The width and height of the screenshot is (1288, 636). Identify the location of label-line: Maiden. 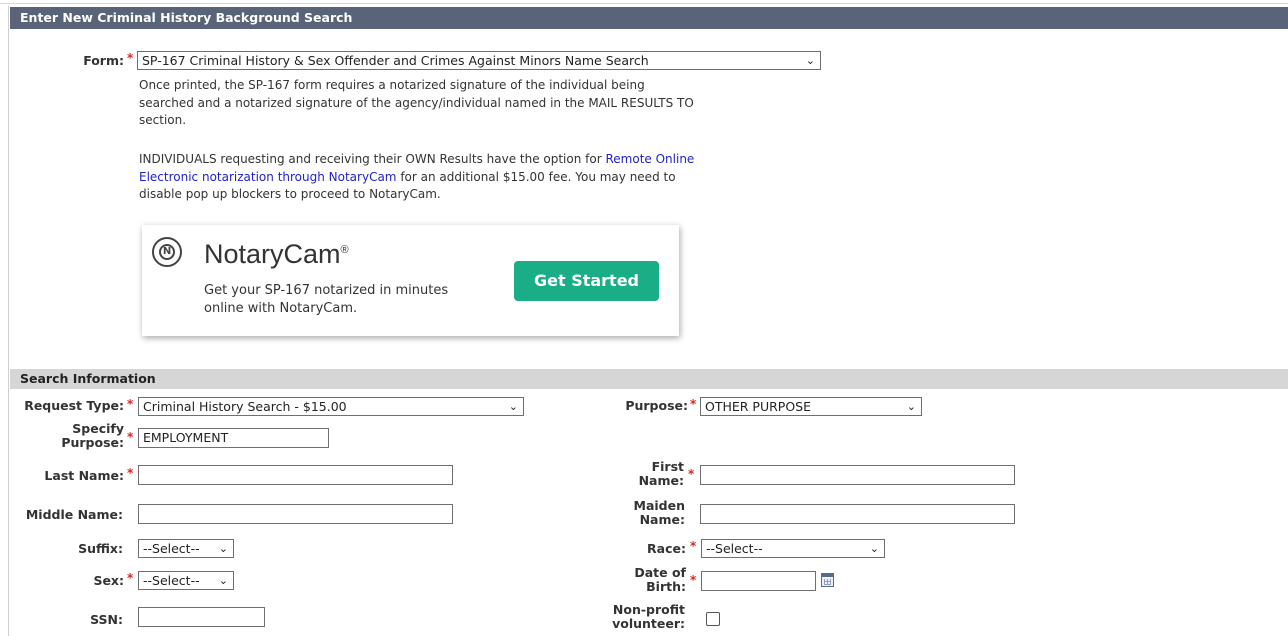
(659, 505).